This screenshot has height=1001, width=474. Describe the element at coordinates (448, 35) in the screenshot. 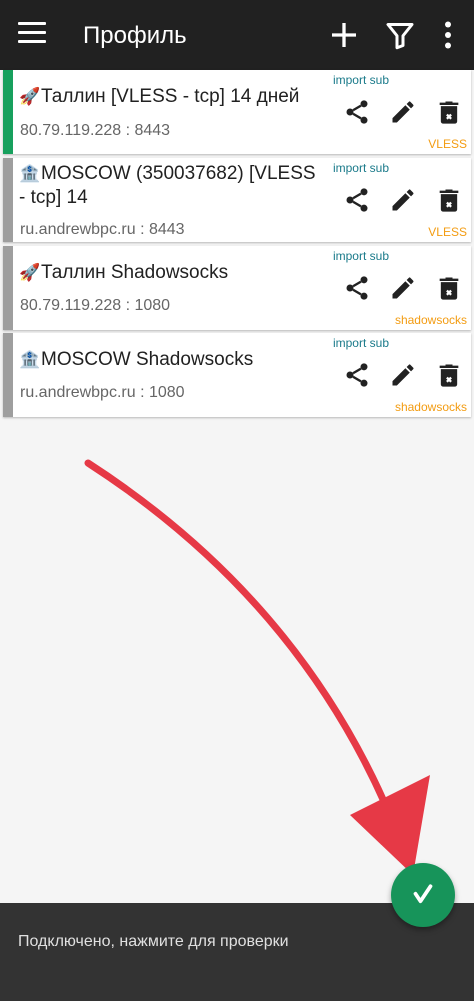

I see `more-vert-icon` at that location.